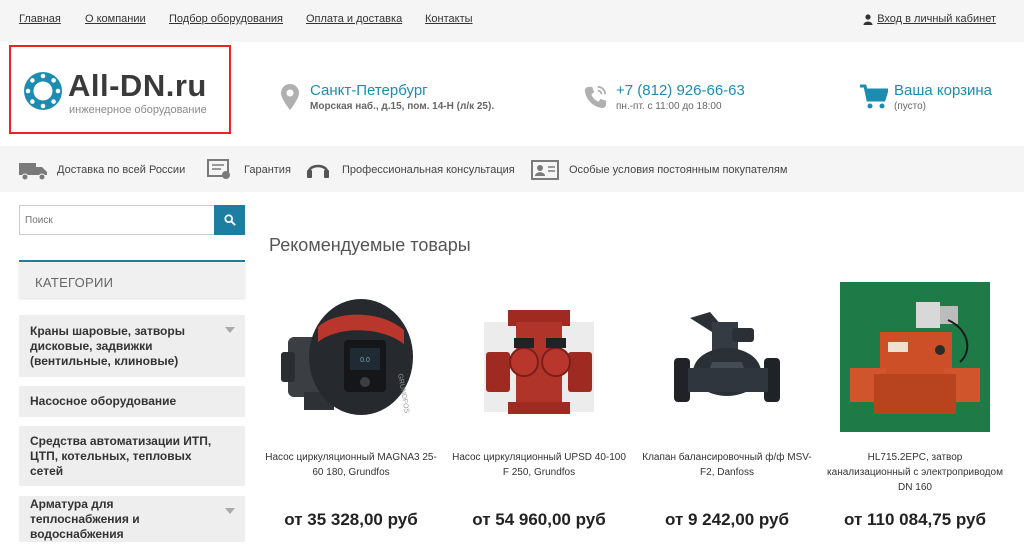  What do you see at coordinates (868, 19) in the screenshot?
I see `user-icon` at bounding box center [868, 19].